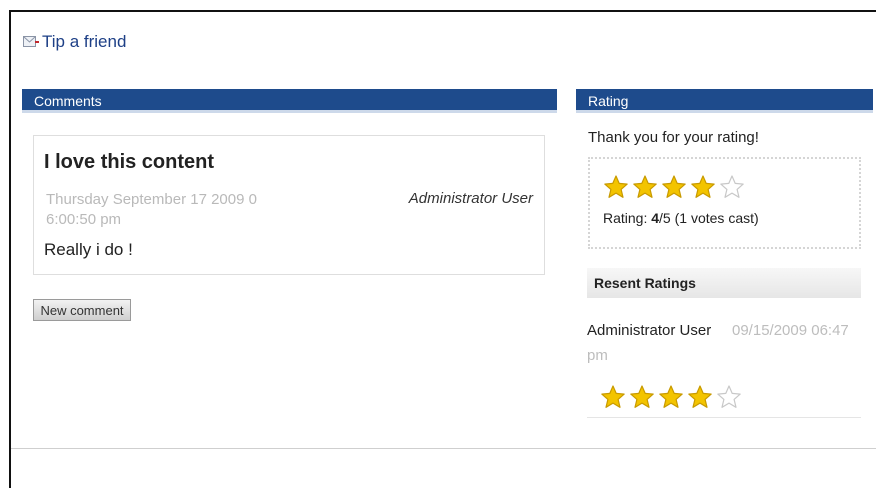  I want to click on recent-rating-date: 09/15/2009 06:47, so click(790, 330).